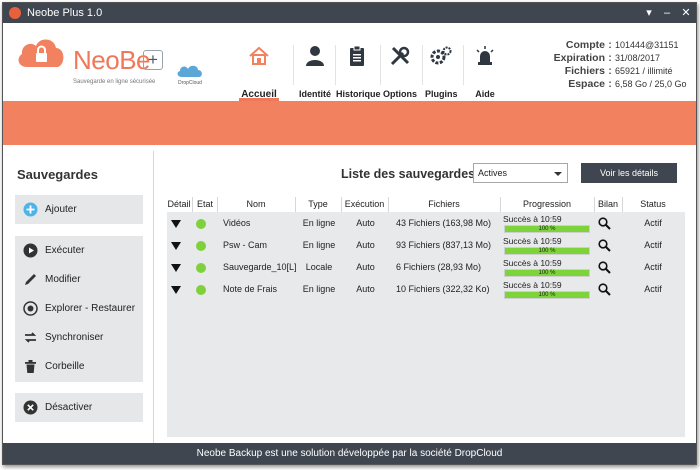  I want to click on nav-divider, so click(380, 65).